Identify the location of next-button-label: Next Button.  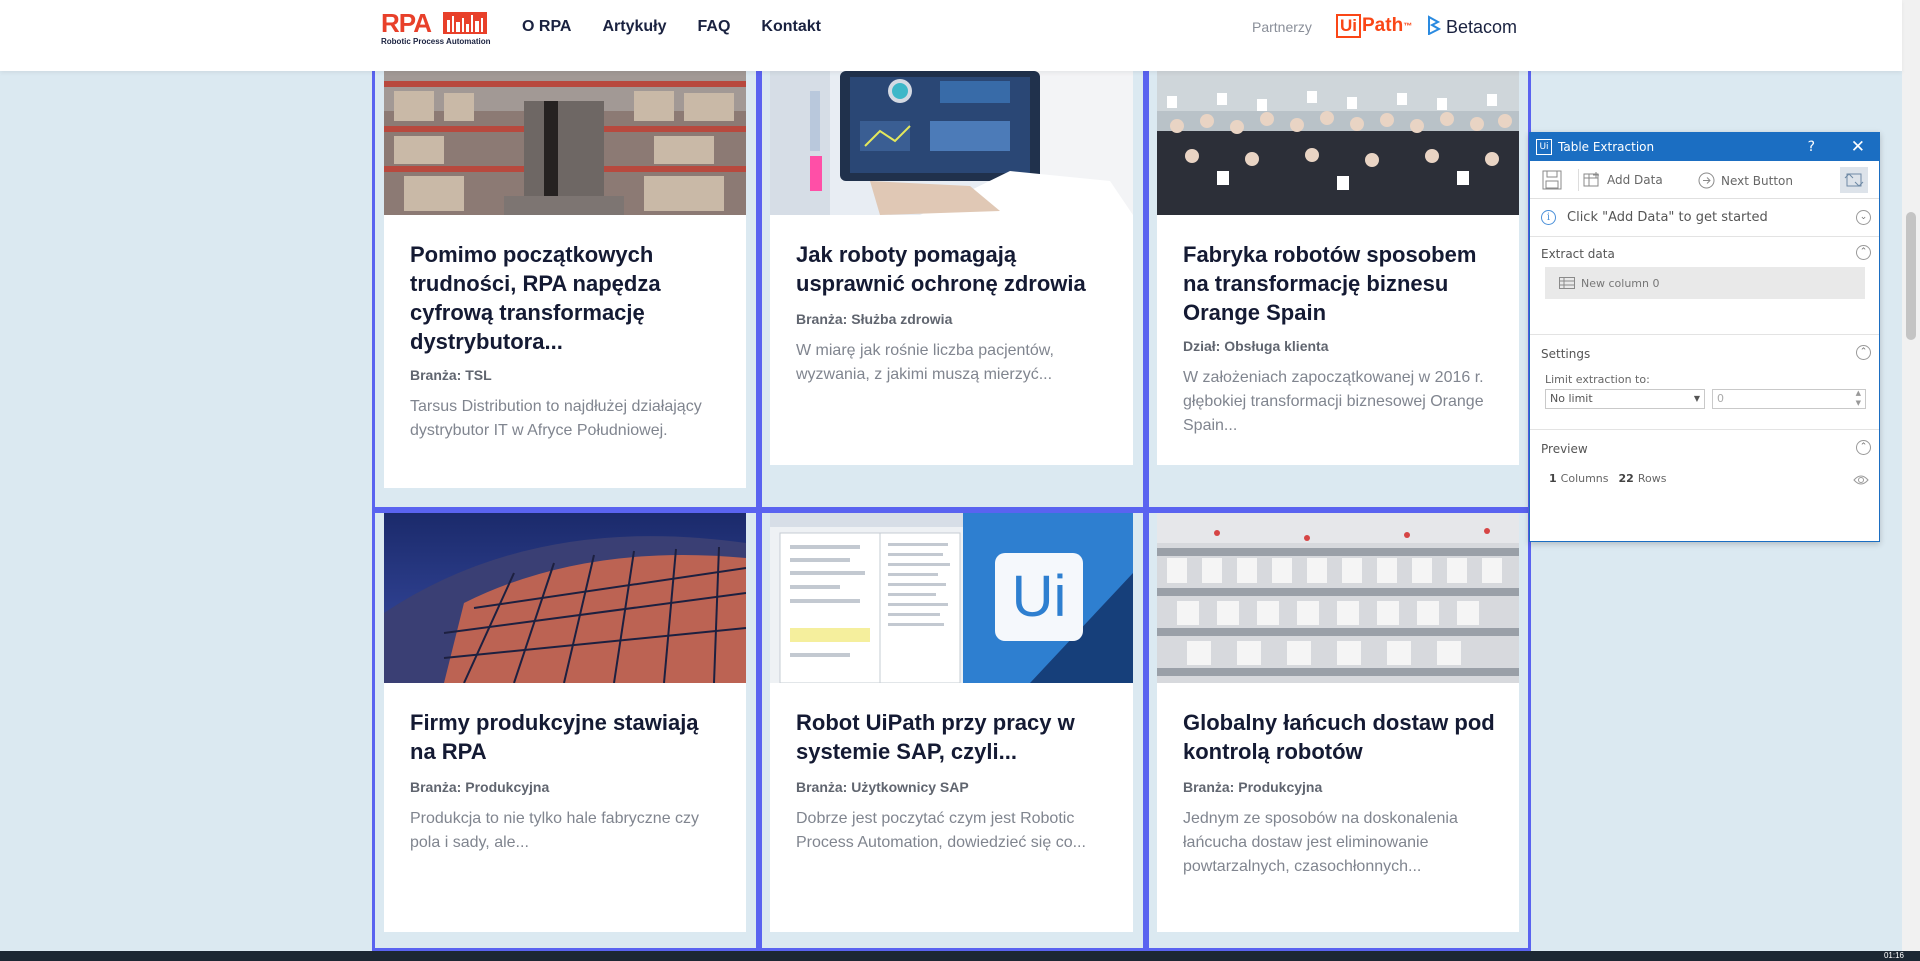
(1757, 180).